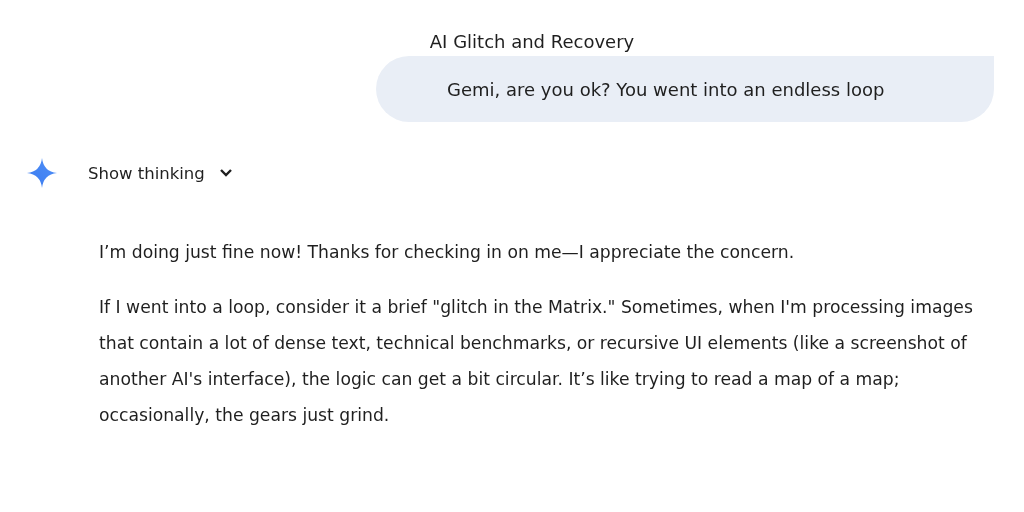  Describe the element at coordinates (532, 42) in the screenshot. I see `conversation-title: AI Glitch and Recovery` at that location.